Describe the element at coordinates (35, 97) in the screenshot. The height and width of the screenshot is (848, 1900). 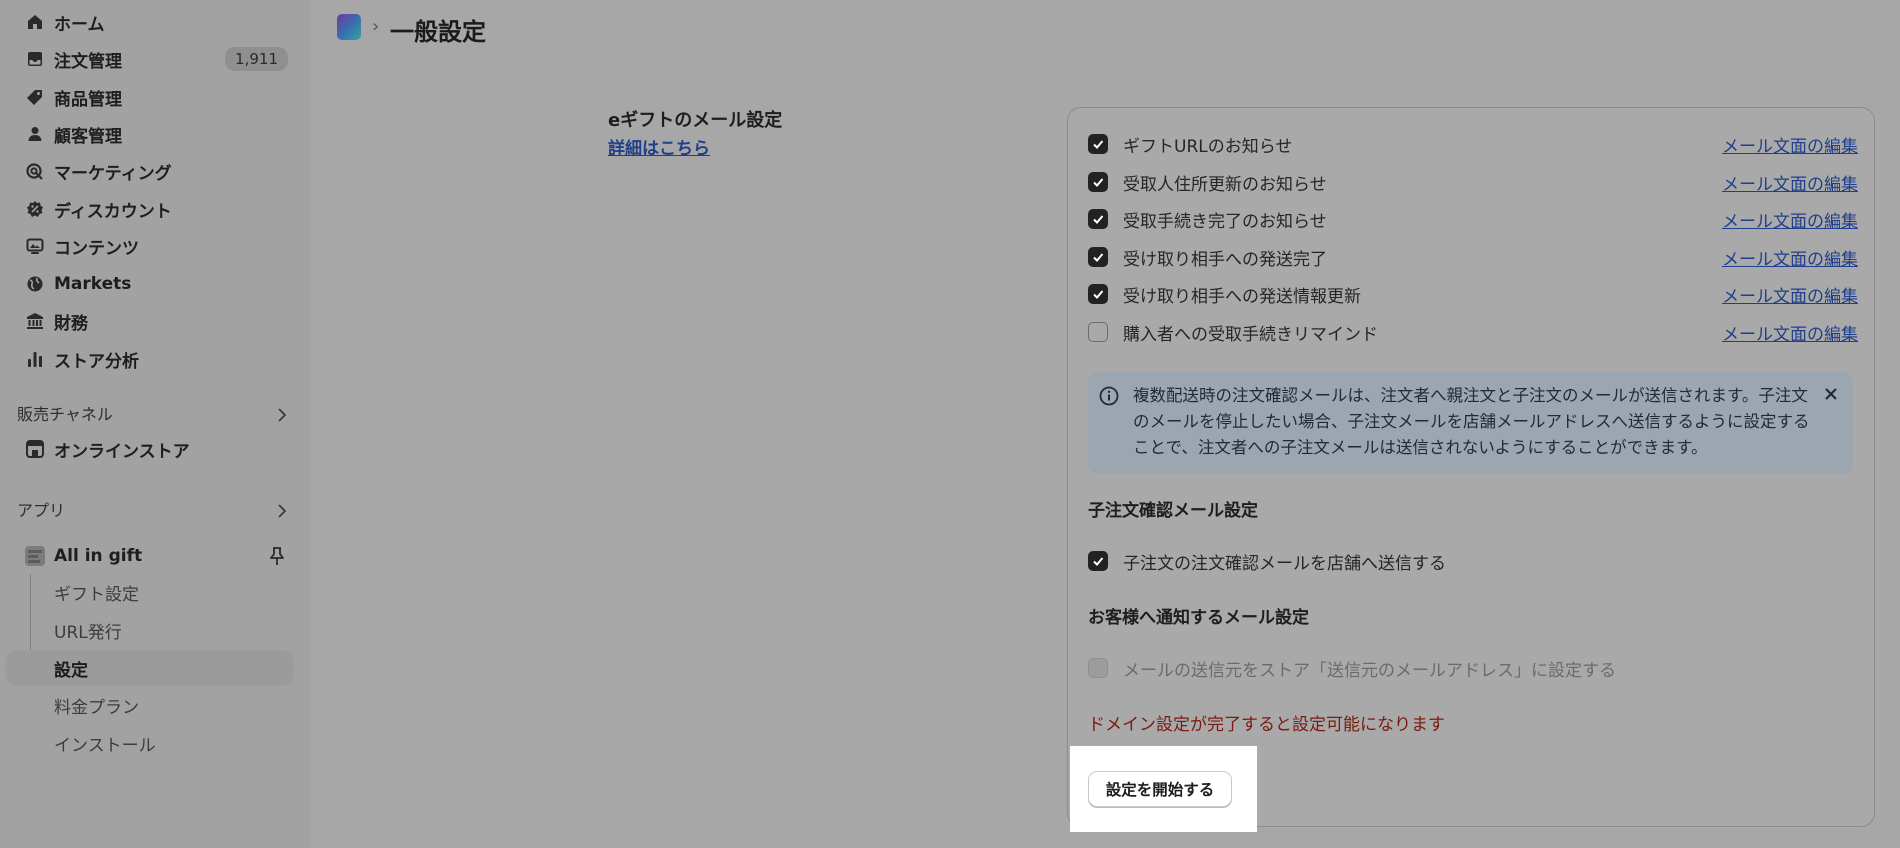
I see `tag-icon` at that location.